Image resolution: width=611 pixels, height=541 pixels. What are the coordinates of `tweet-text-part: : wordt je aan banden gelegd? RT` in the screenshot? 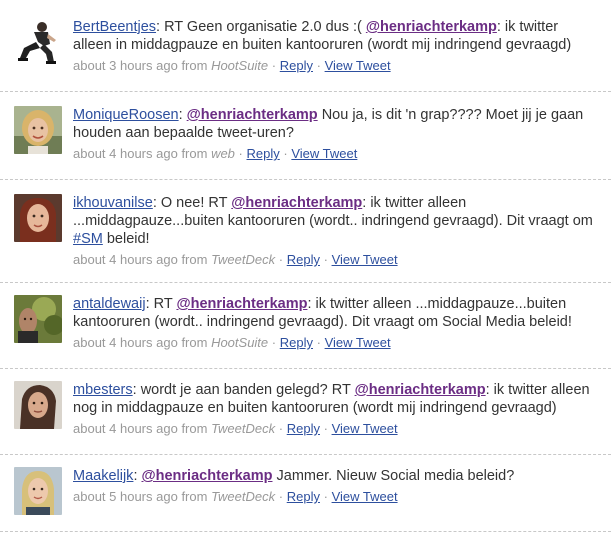 It's located at (243, 390).